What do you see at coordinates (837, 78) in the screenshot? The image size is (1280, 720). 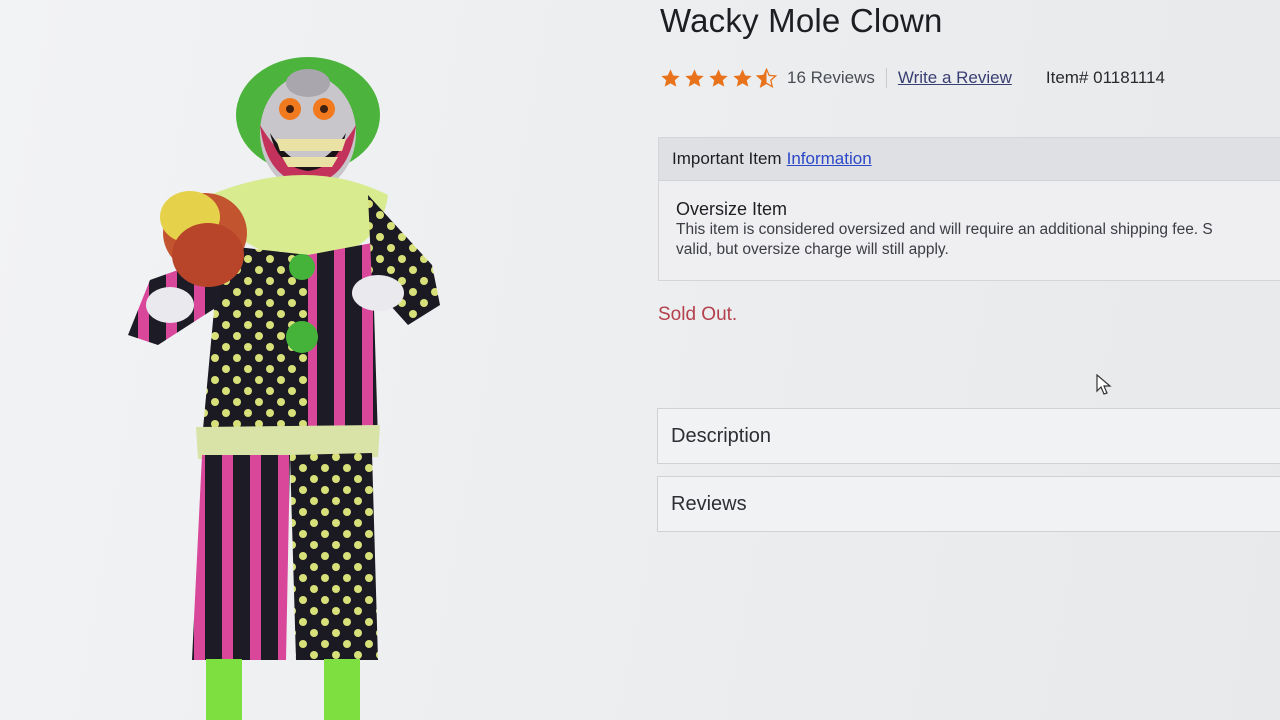 I see `reviews-count-link: 16 Reviews` at bounding box center [837, 78].